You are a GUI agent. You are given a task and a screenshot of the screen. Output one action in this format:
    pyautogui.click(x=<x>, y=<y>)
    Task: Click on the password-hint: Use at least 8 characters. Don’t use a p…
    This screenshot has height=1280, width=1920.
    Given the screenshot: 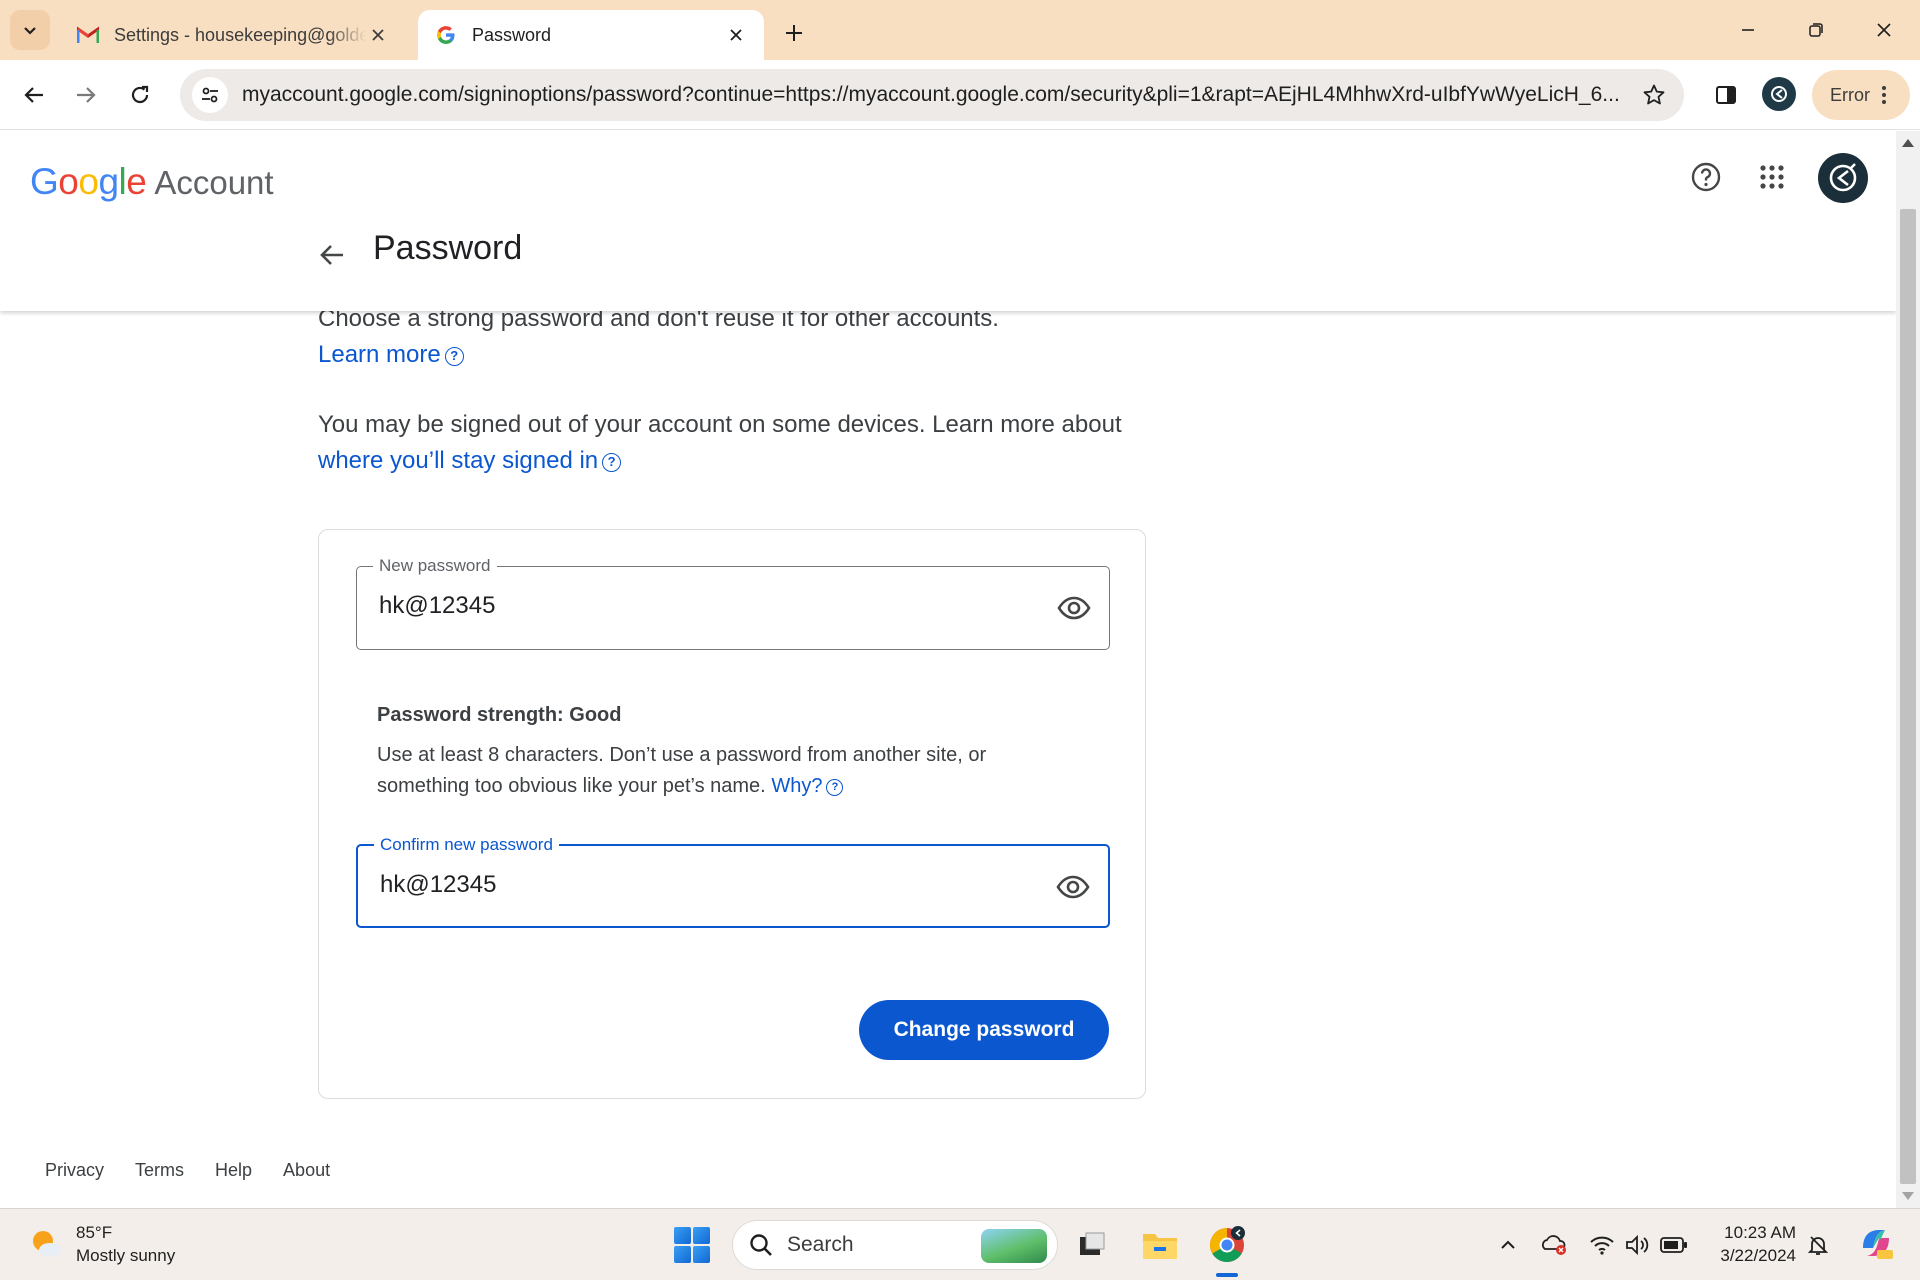 What is the action you would take?
    pyautogui.click(x=682, y=770)
    